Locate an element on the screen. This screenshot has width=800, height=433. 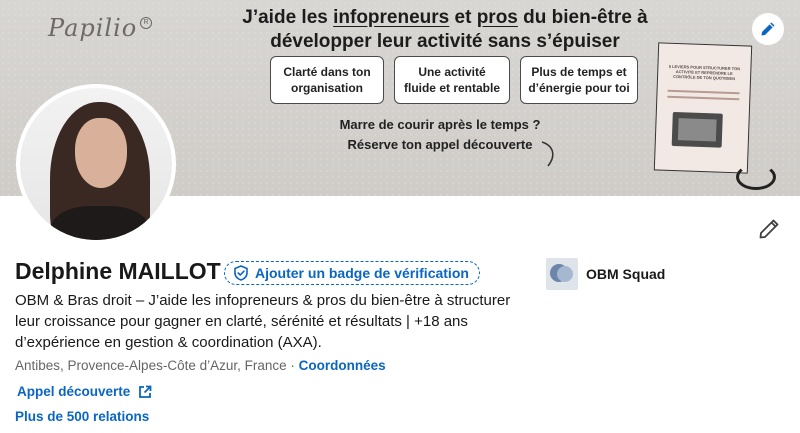
profile-name: Delphine MAILLOT is located at coordinates (118, 271).